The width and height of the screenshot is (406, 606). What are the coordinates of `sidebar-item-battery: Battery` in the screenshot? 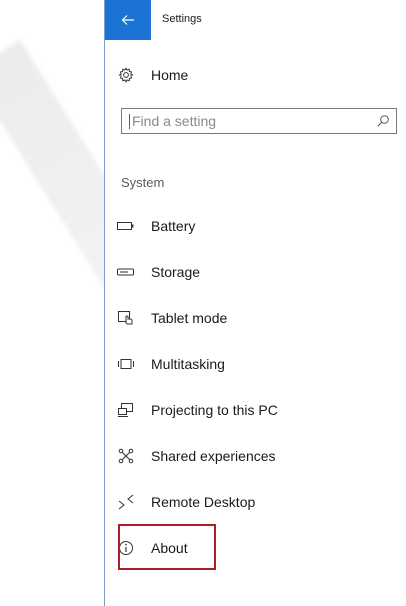 It's located at (255, 226).